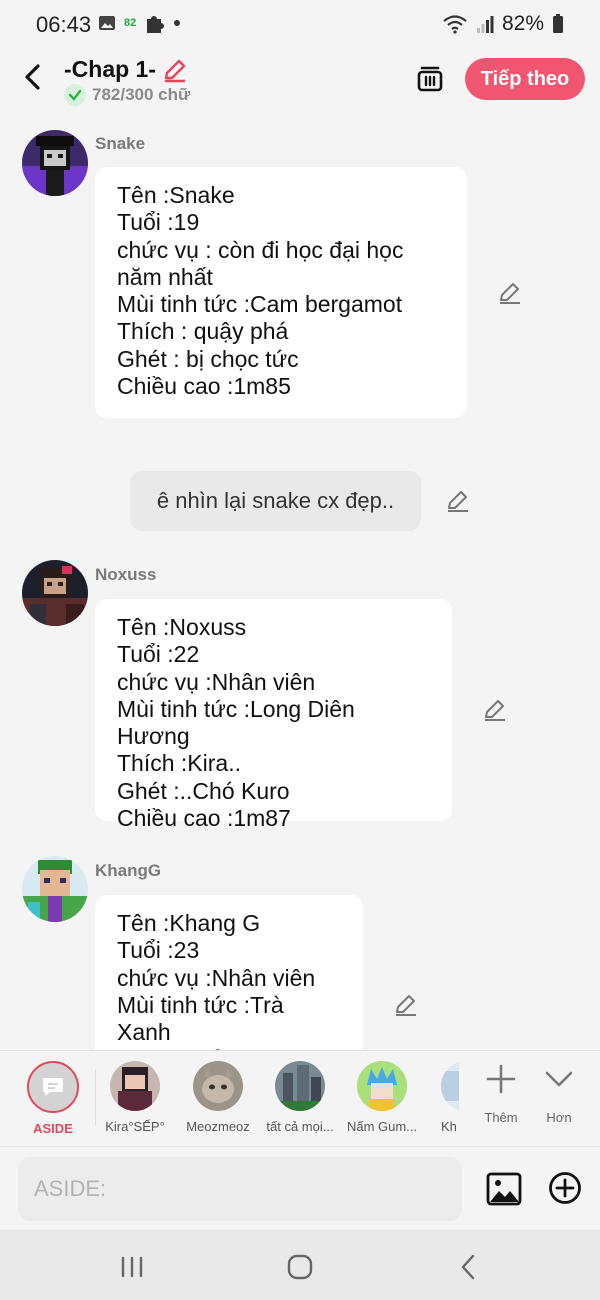 The image size is (600, 1300). Describe the element at coordinates (559, 1117) in the screenshot. I see `more-label: Hơn` at that location.